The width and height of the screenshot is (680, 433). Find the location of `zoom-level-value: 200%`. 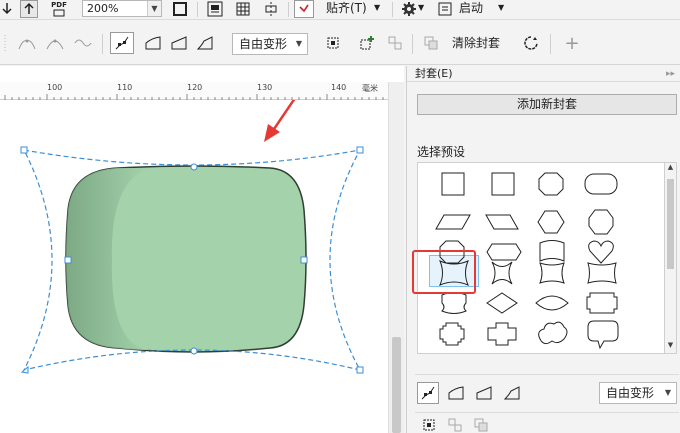

zoom-level-value: 200% is located at coordinates (103, 8).